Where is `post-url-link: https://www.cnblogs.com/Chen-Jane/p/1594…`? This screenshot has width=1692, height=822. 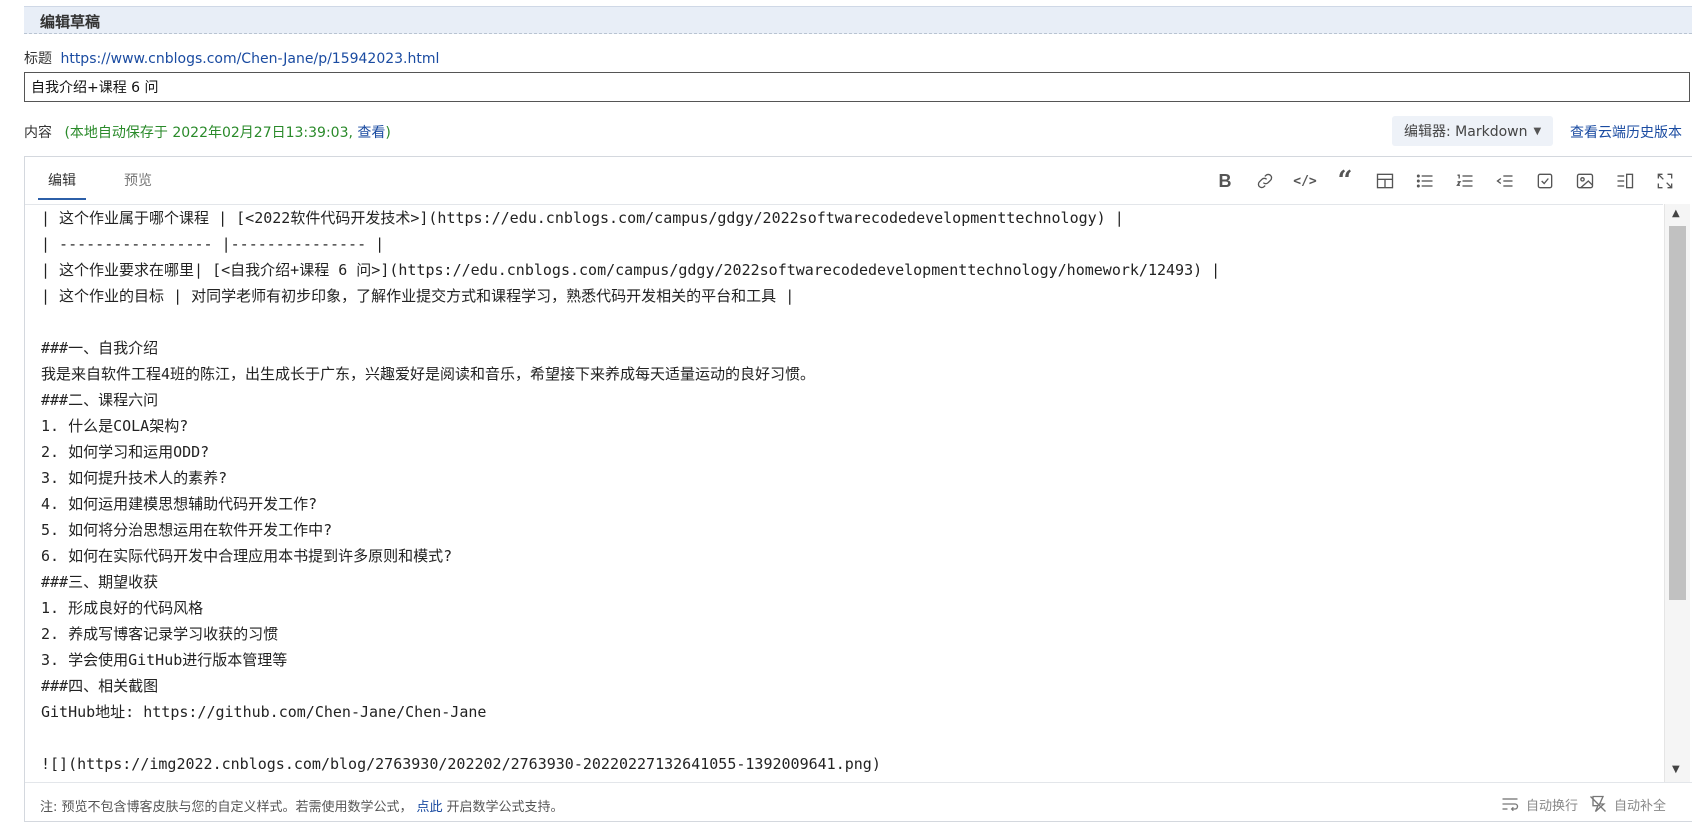
post-url-link: https://www.cnblogs.com/Chen-Jane/p/1594… is located at coordinates (249, 59).